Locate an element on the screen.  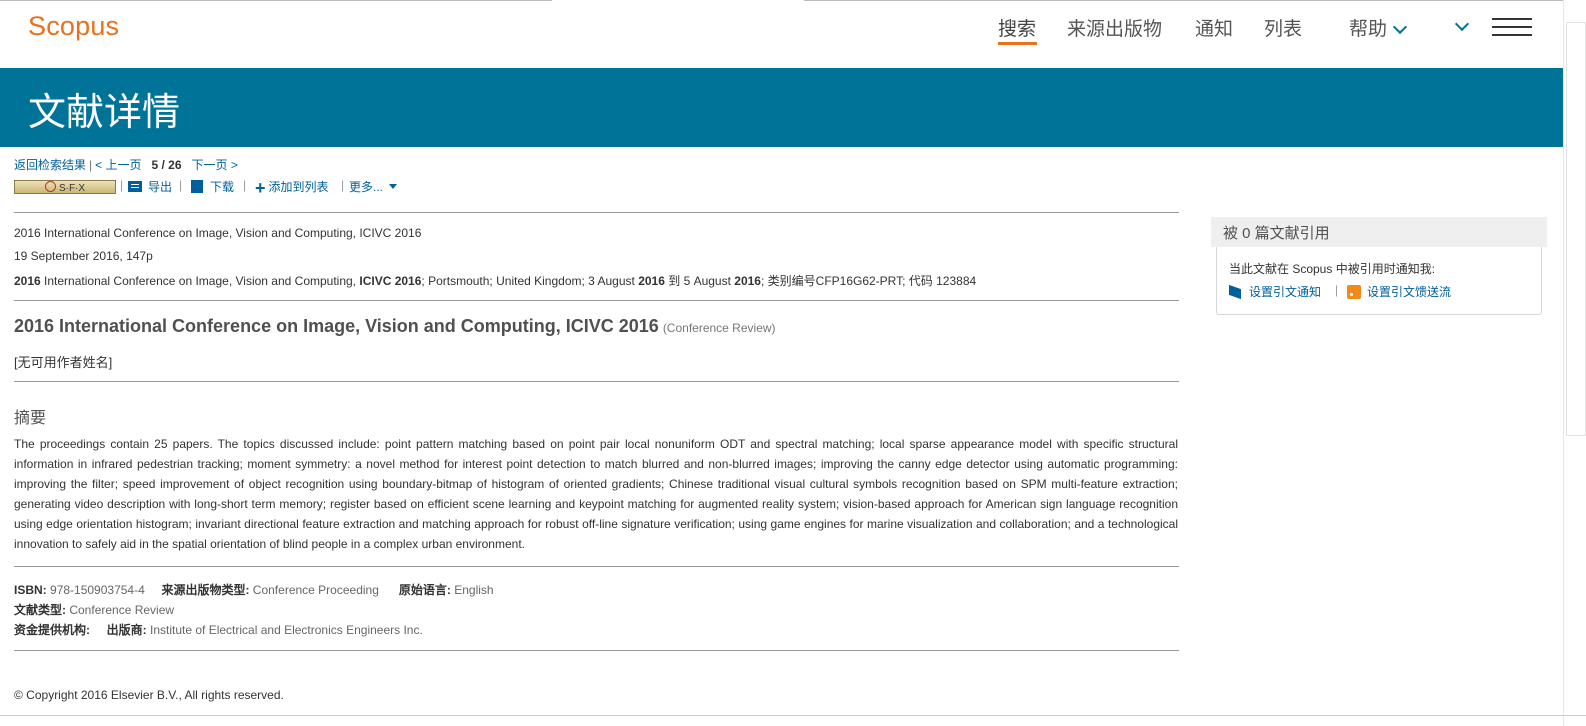
download-button: 下载 is located at coordinates (212, 186).